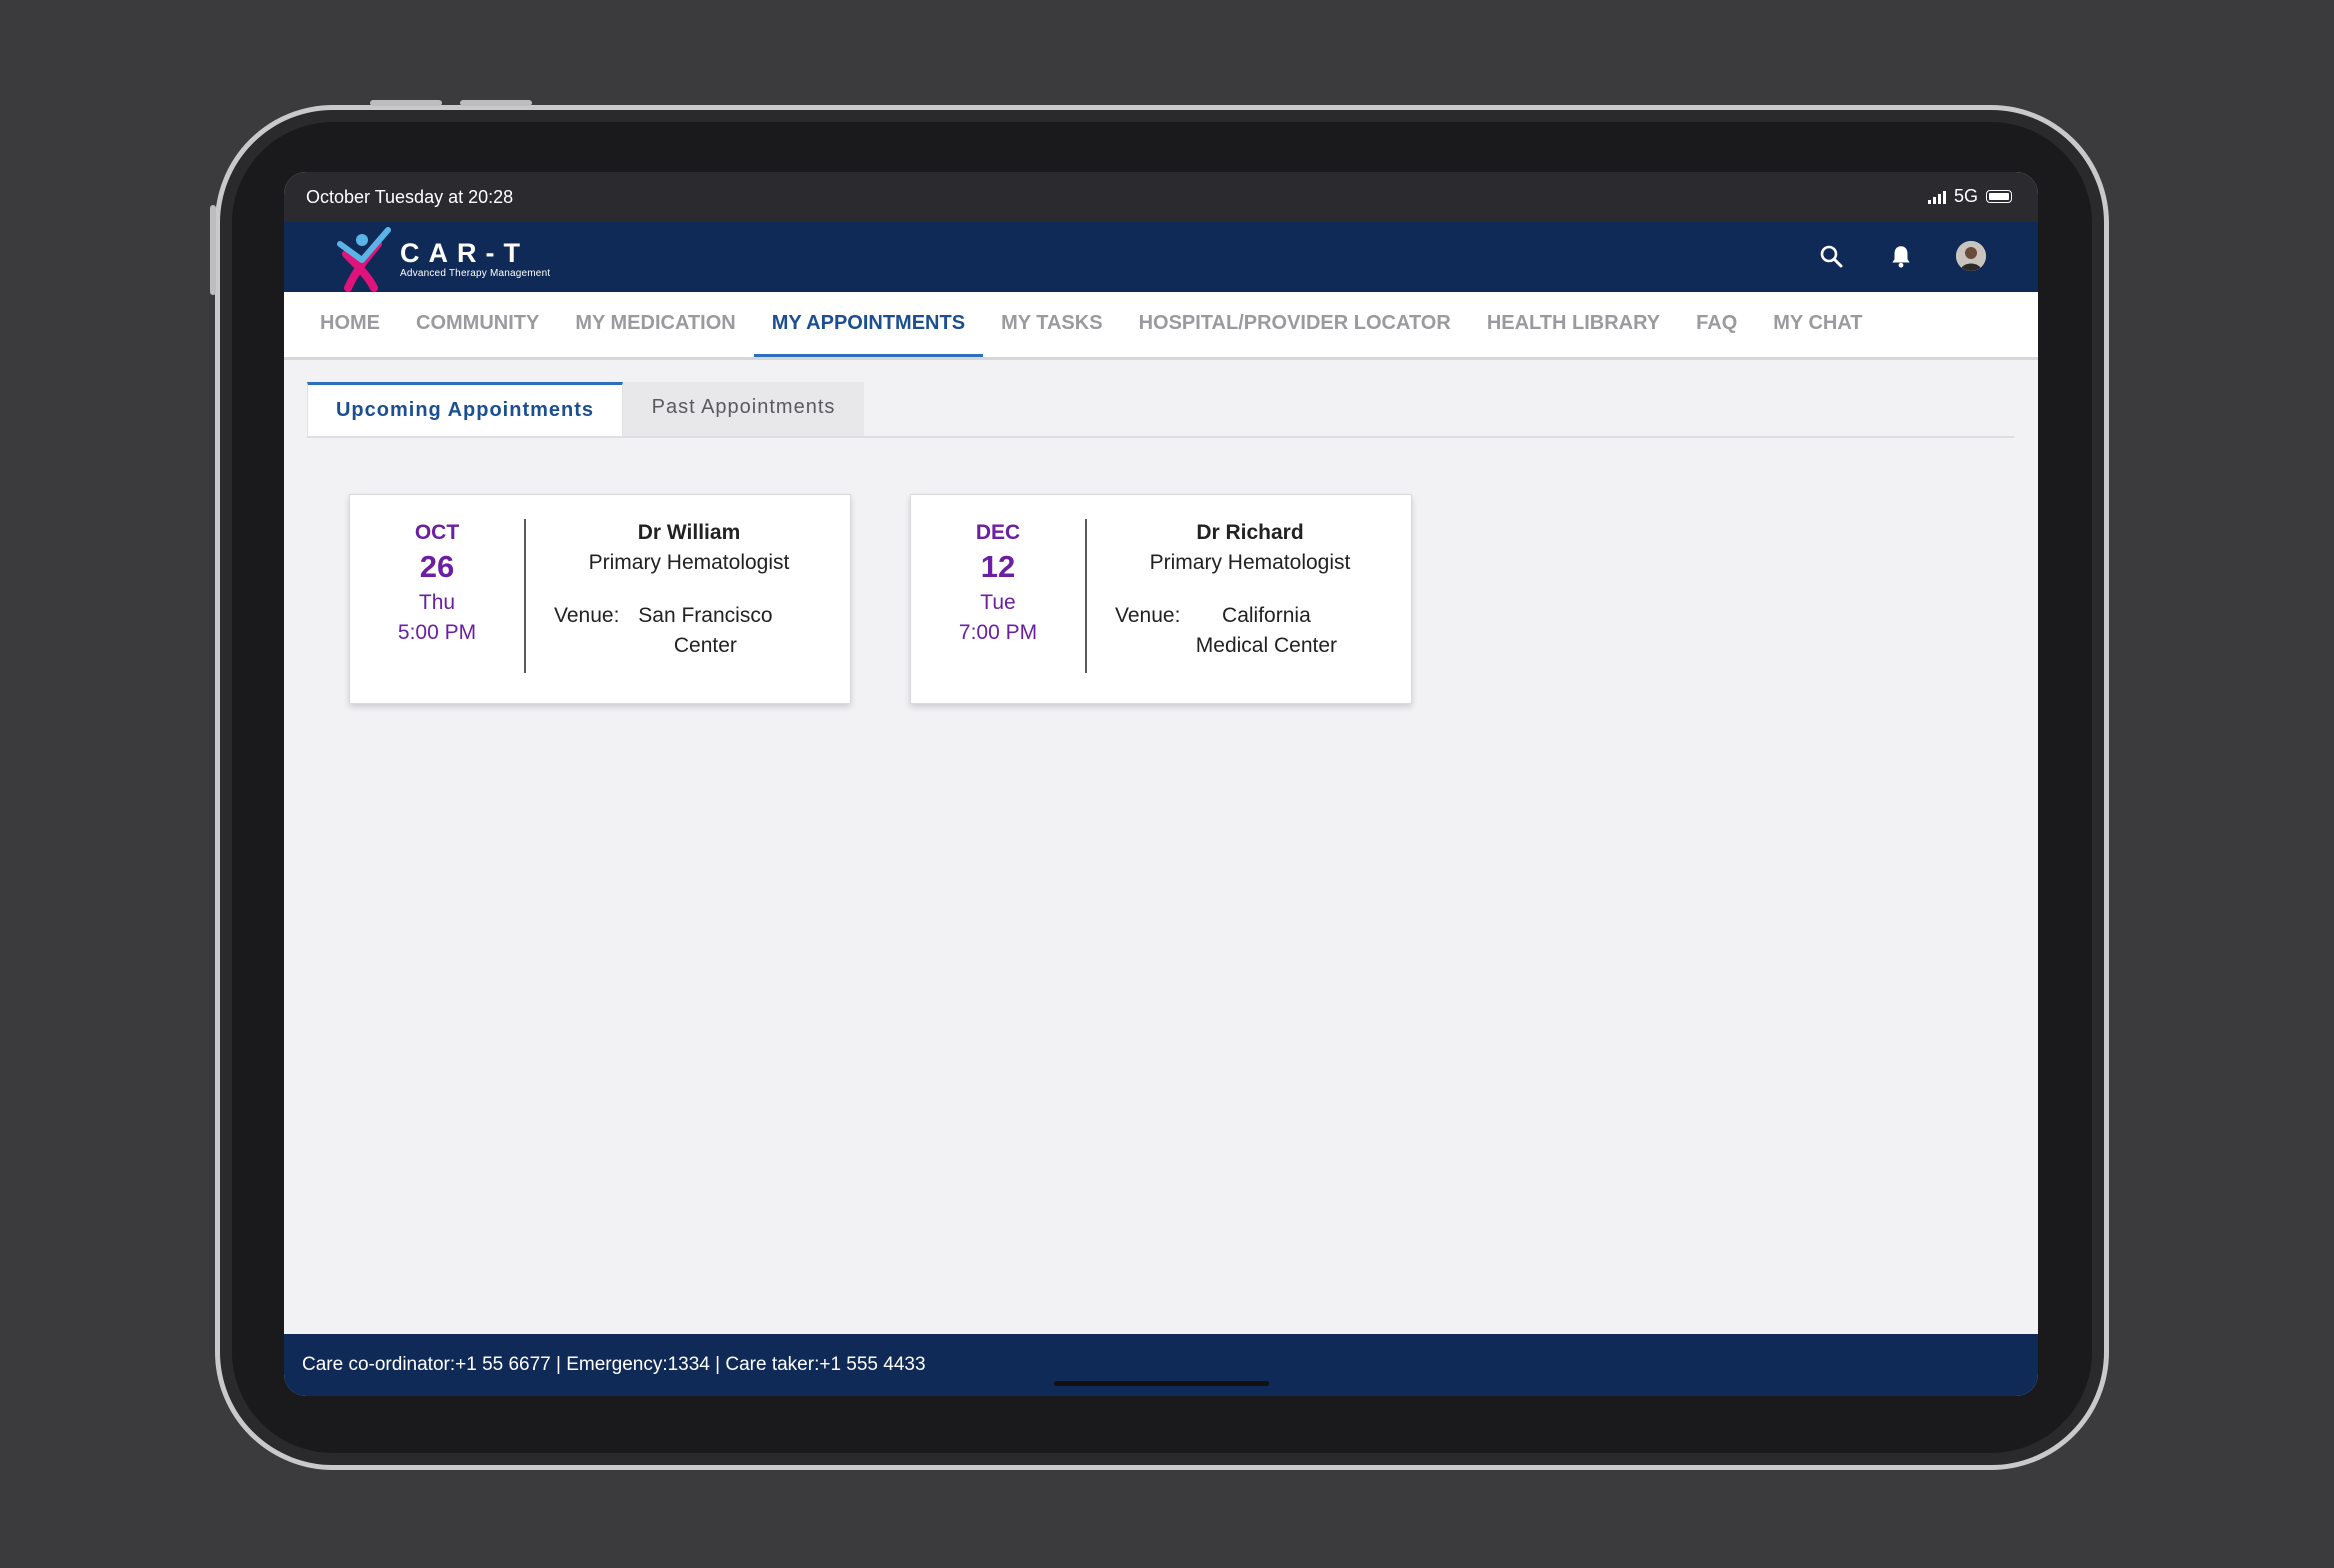 The image size is (2334, 1568). What do you see at coordinates (998, 532) in the screenshot?
I see `appointment-month: DEC` at bounding box center [998, 532].